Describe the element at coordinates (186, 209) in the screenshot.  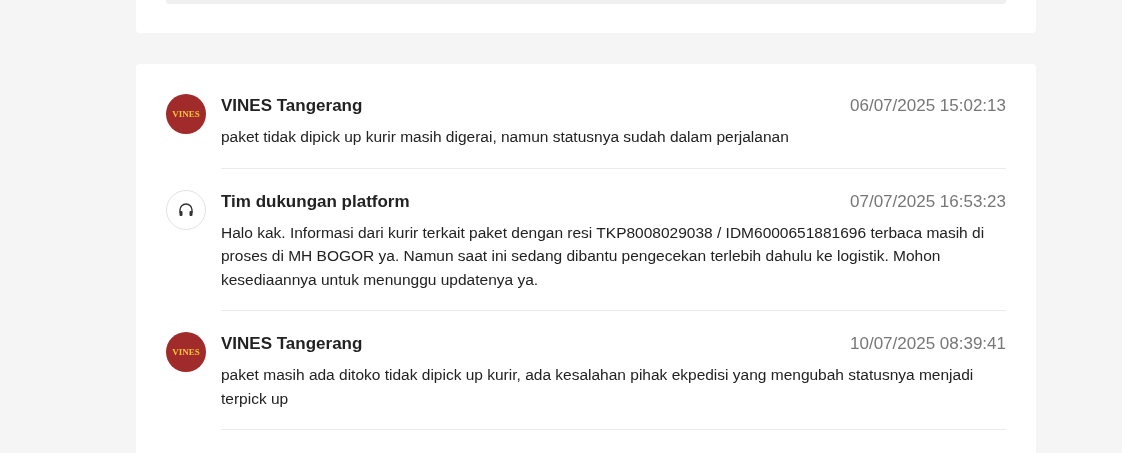
I see `headphones-icon` at that location.